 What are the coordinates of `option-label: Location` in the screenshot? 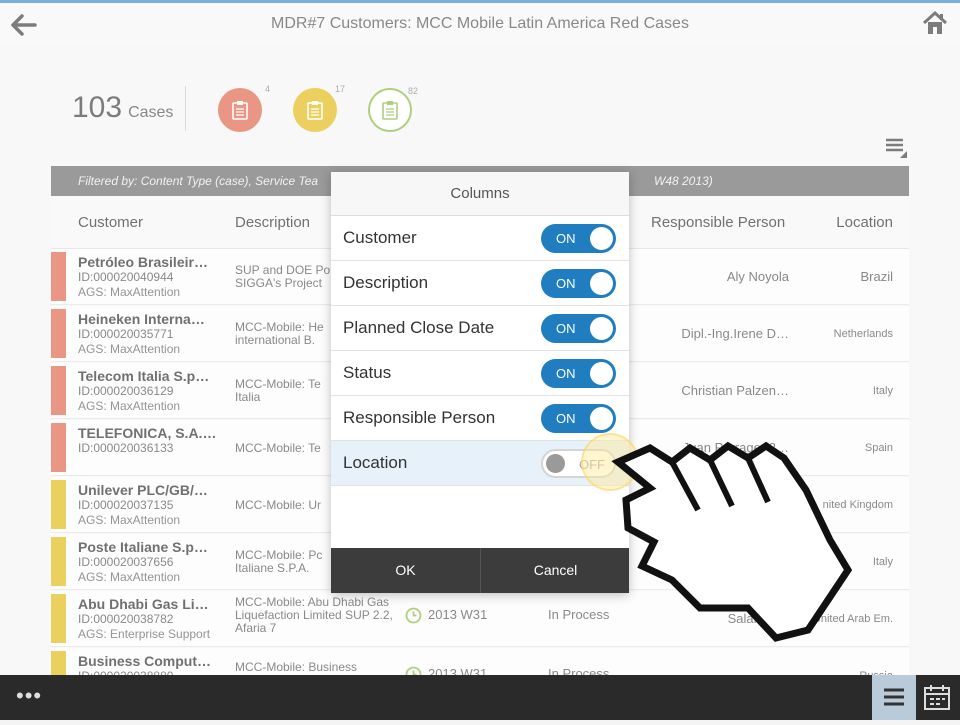 It's located at (375, 462).